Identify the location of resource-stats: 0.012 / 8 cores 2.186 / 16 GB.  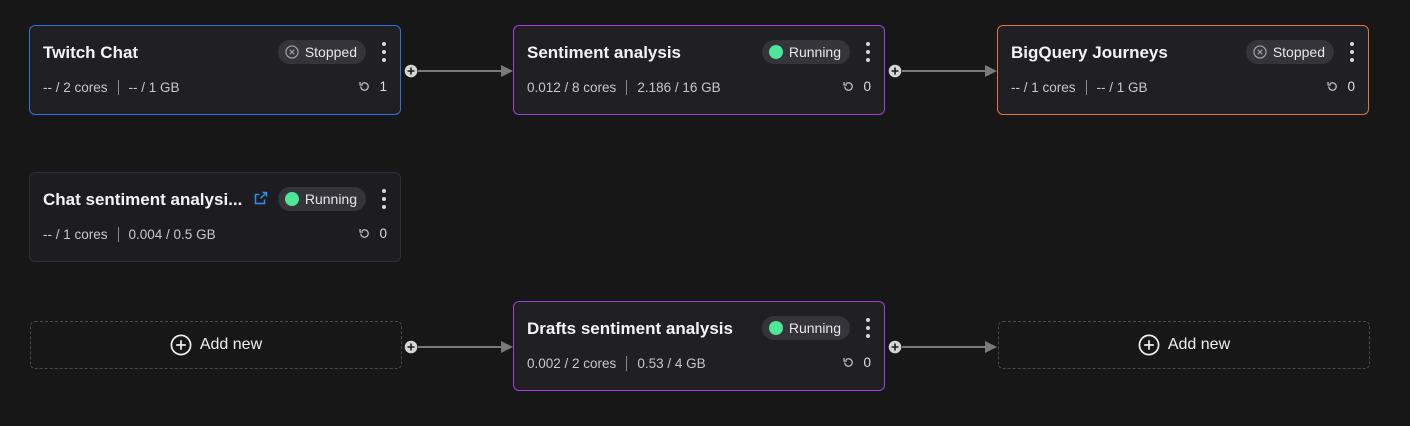
(624, 87).